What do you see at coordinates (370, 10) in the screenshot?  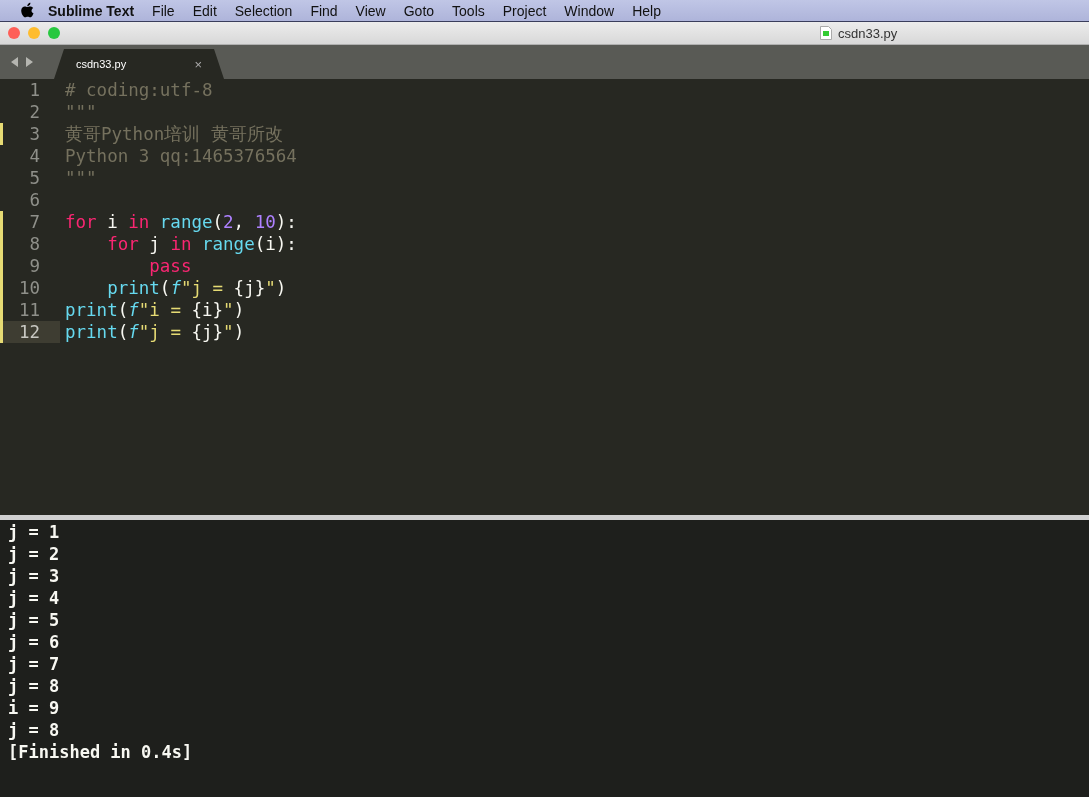 I see `menu-item: View` at bounding box center [370, 10].